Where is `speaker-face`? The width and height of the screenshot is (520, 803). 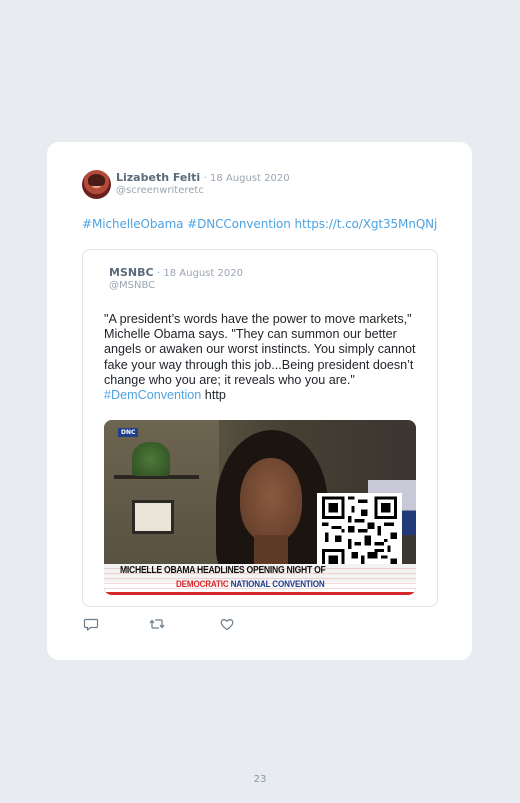
speaker-face is located at coordinates (271, 500).